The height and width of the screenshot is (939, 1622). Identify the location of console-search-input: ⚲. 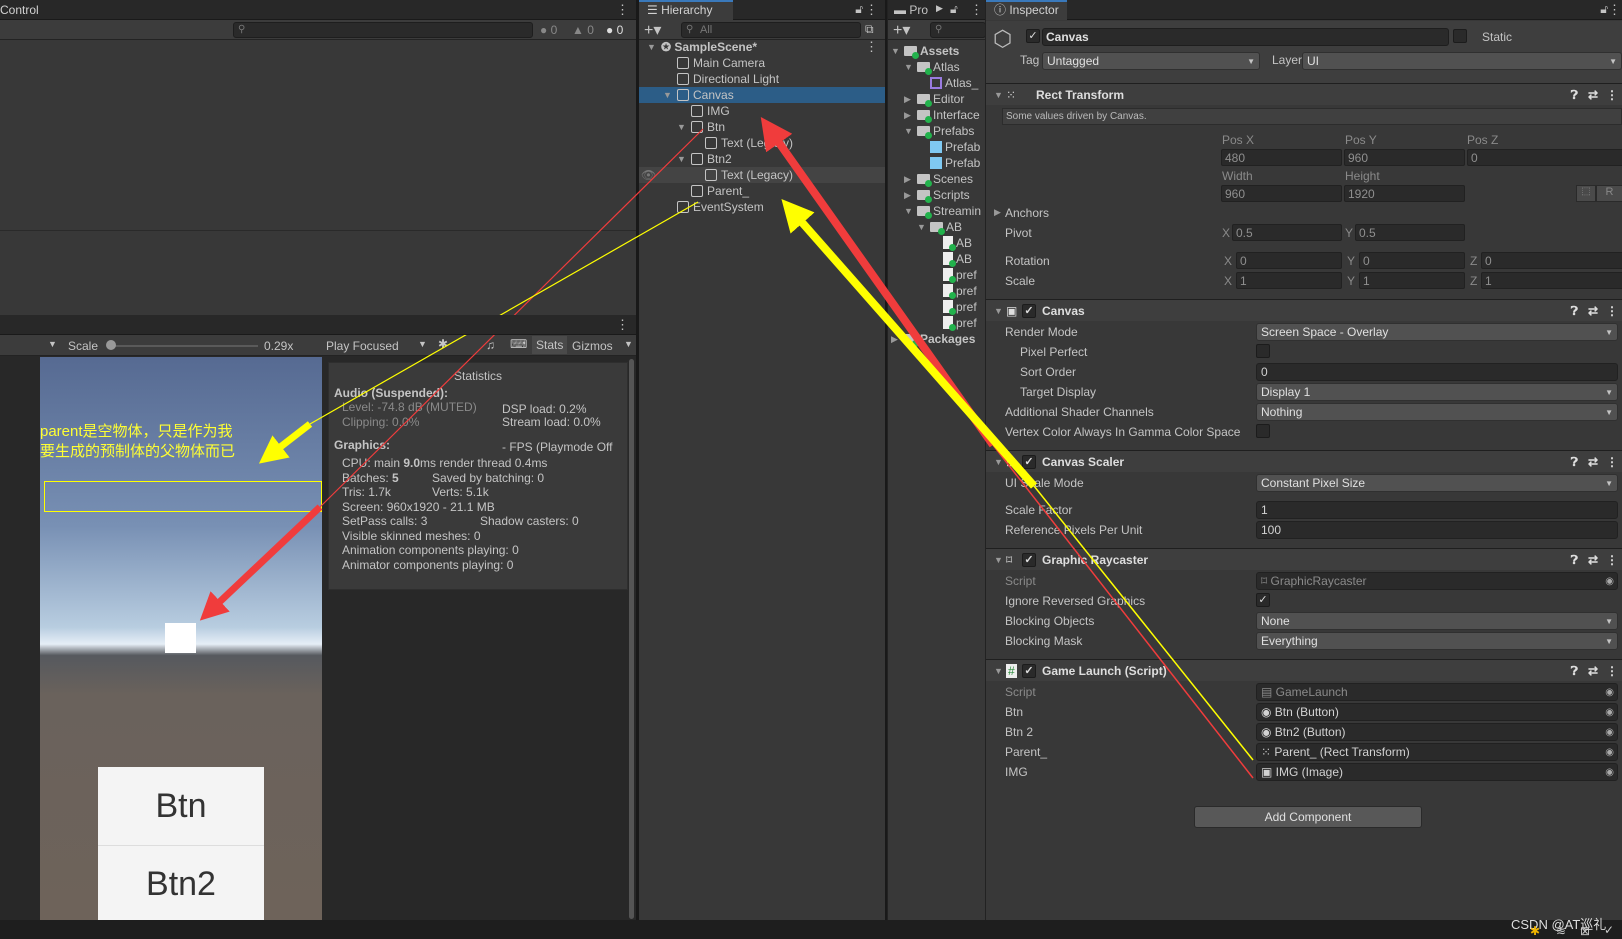
(383, 30).